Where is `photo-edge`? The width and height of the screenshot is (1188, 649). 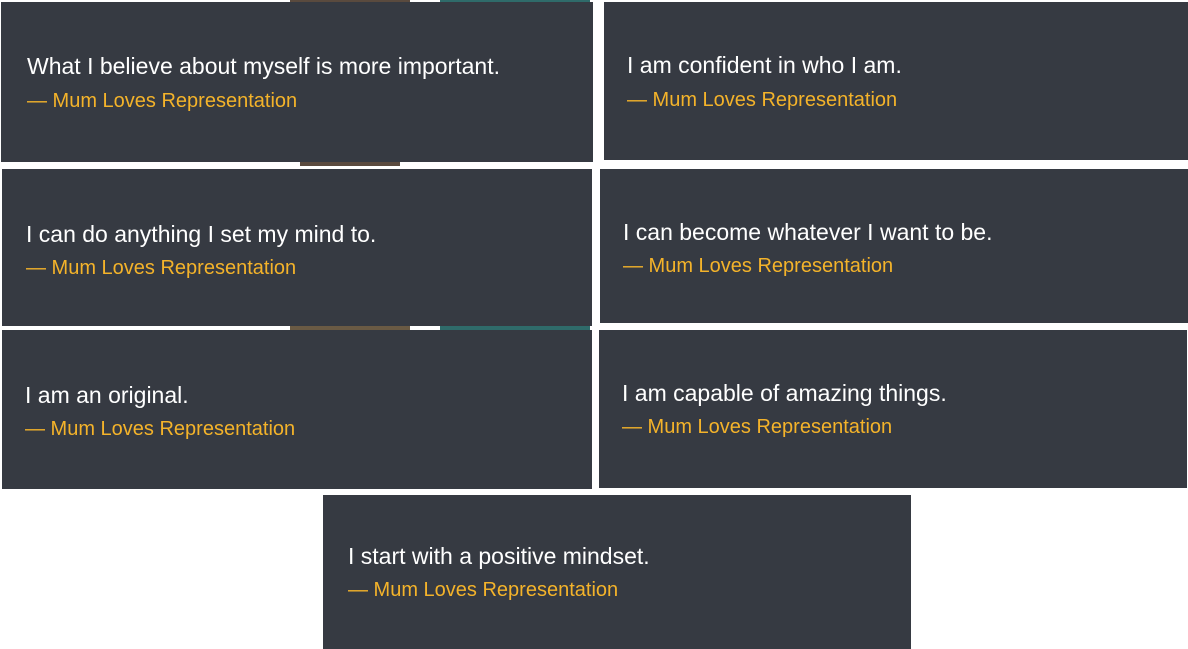 photo-edge is located at coordinates (350, 164).